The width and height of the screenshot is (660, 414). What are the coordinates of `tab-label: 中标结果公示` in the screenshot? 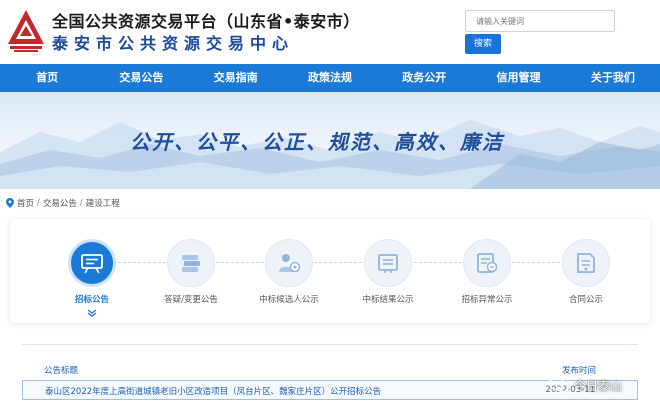 It's located at (388, 300).